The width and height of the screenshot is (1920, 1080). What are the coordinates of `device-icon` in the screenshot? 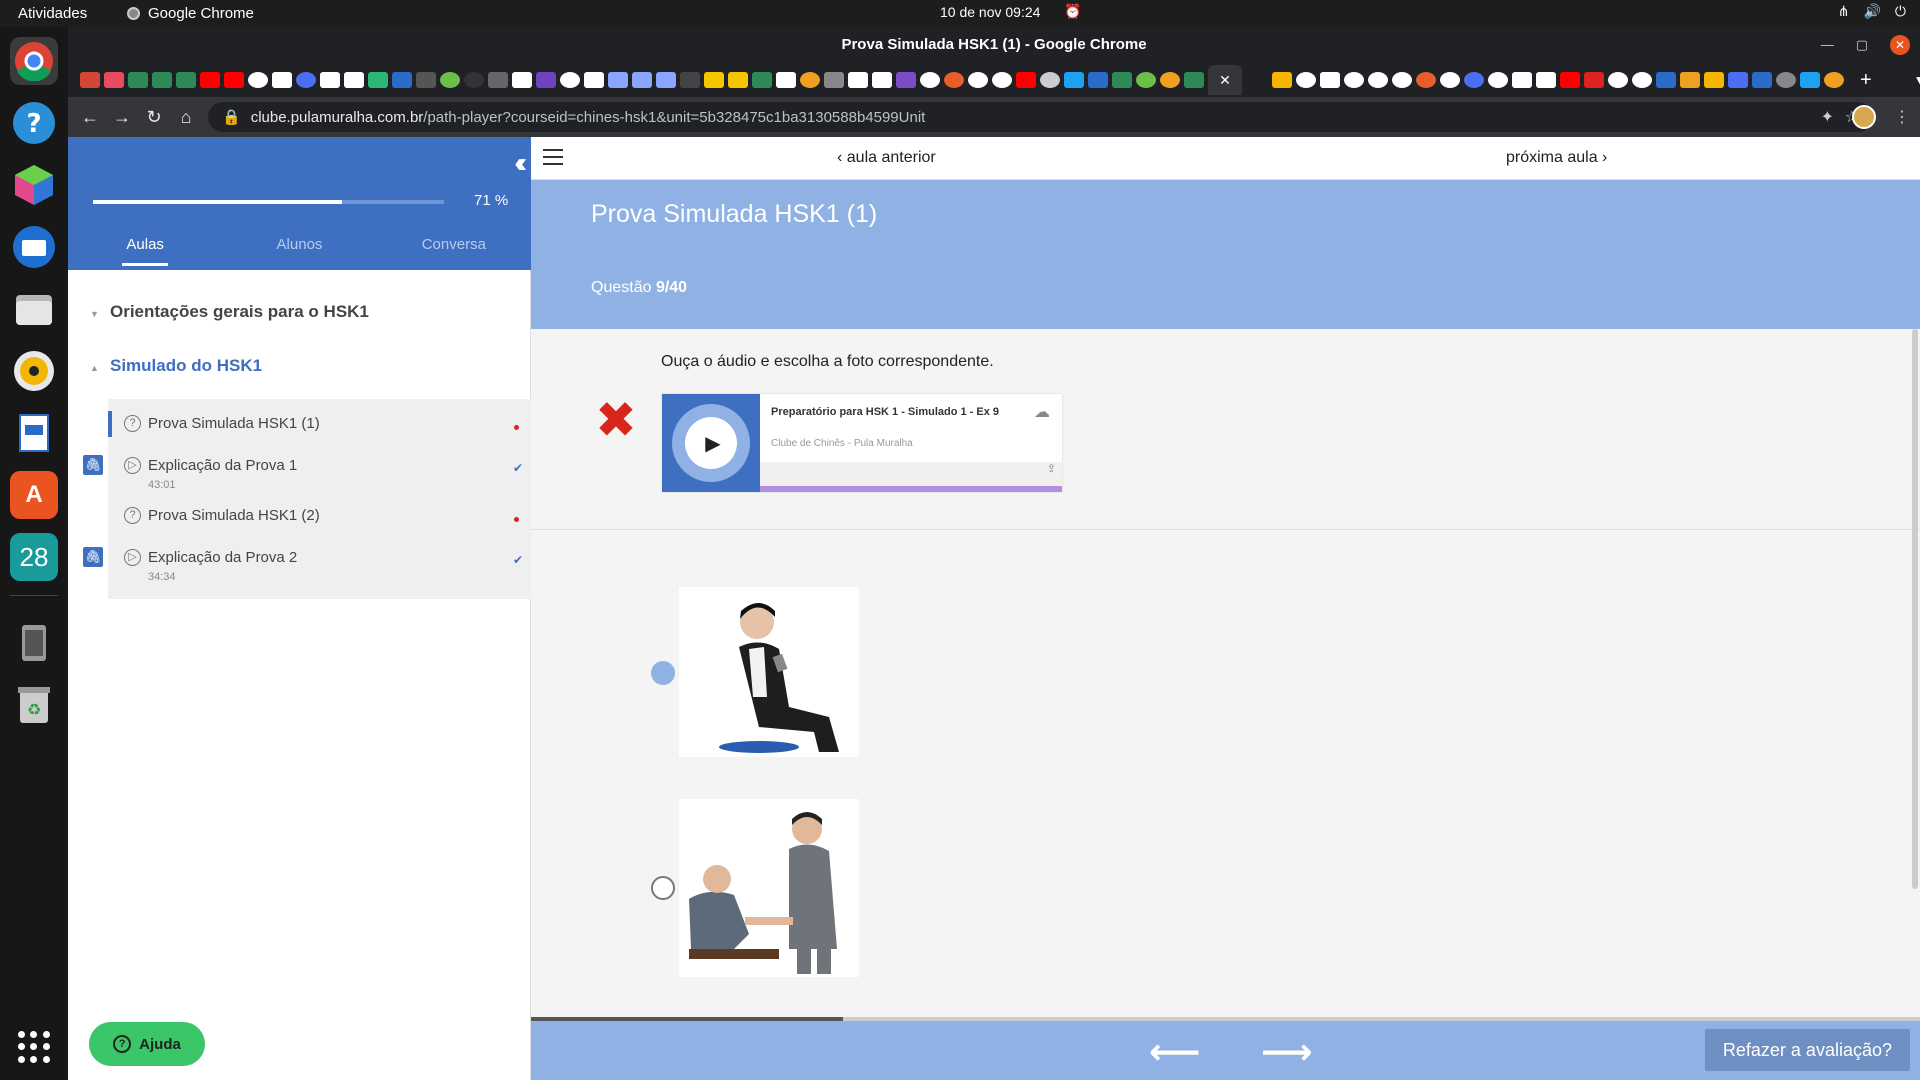 It's located at (34, 643).